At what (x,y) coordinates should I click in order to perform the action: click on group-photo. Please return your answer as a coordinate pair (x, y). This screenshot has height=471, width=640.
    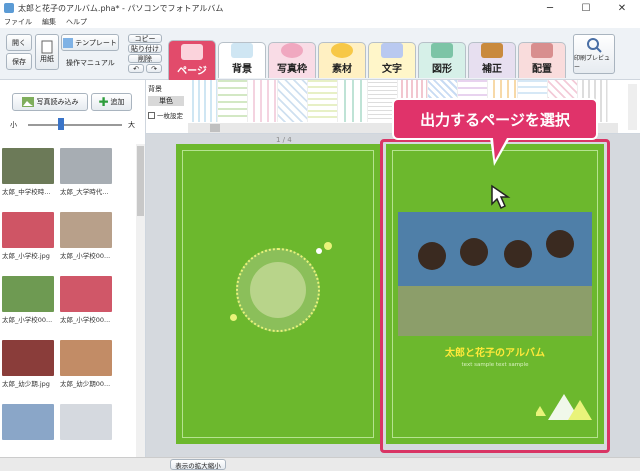
    Looking at the image, I should click on (495, 274).